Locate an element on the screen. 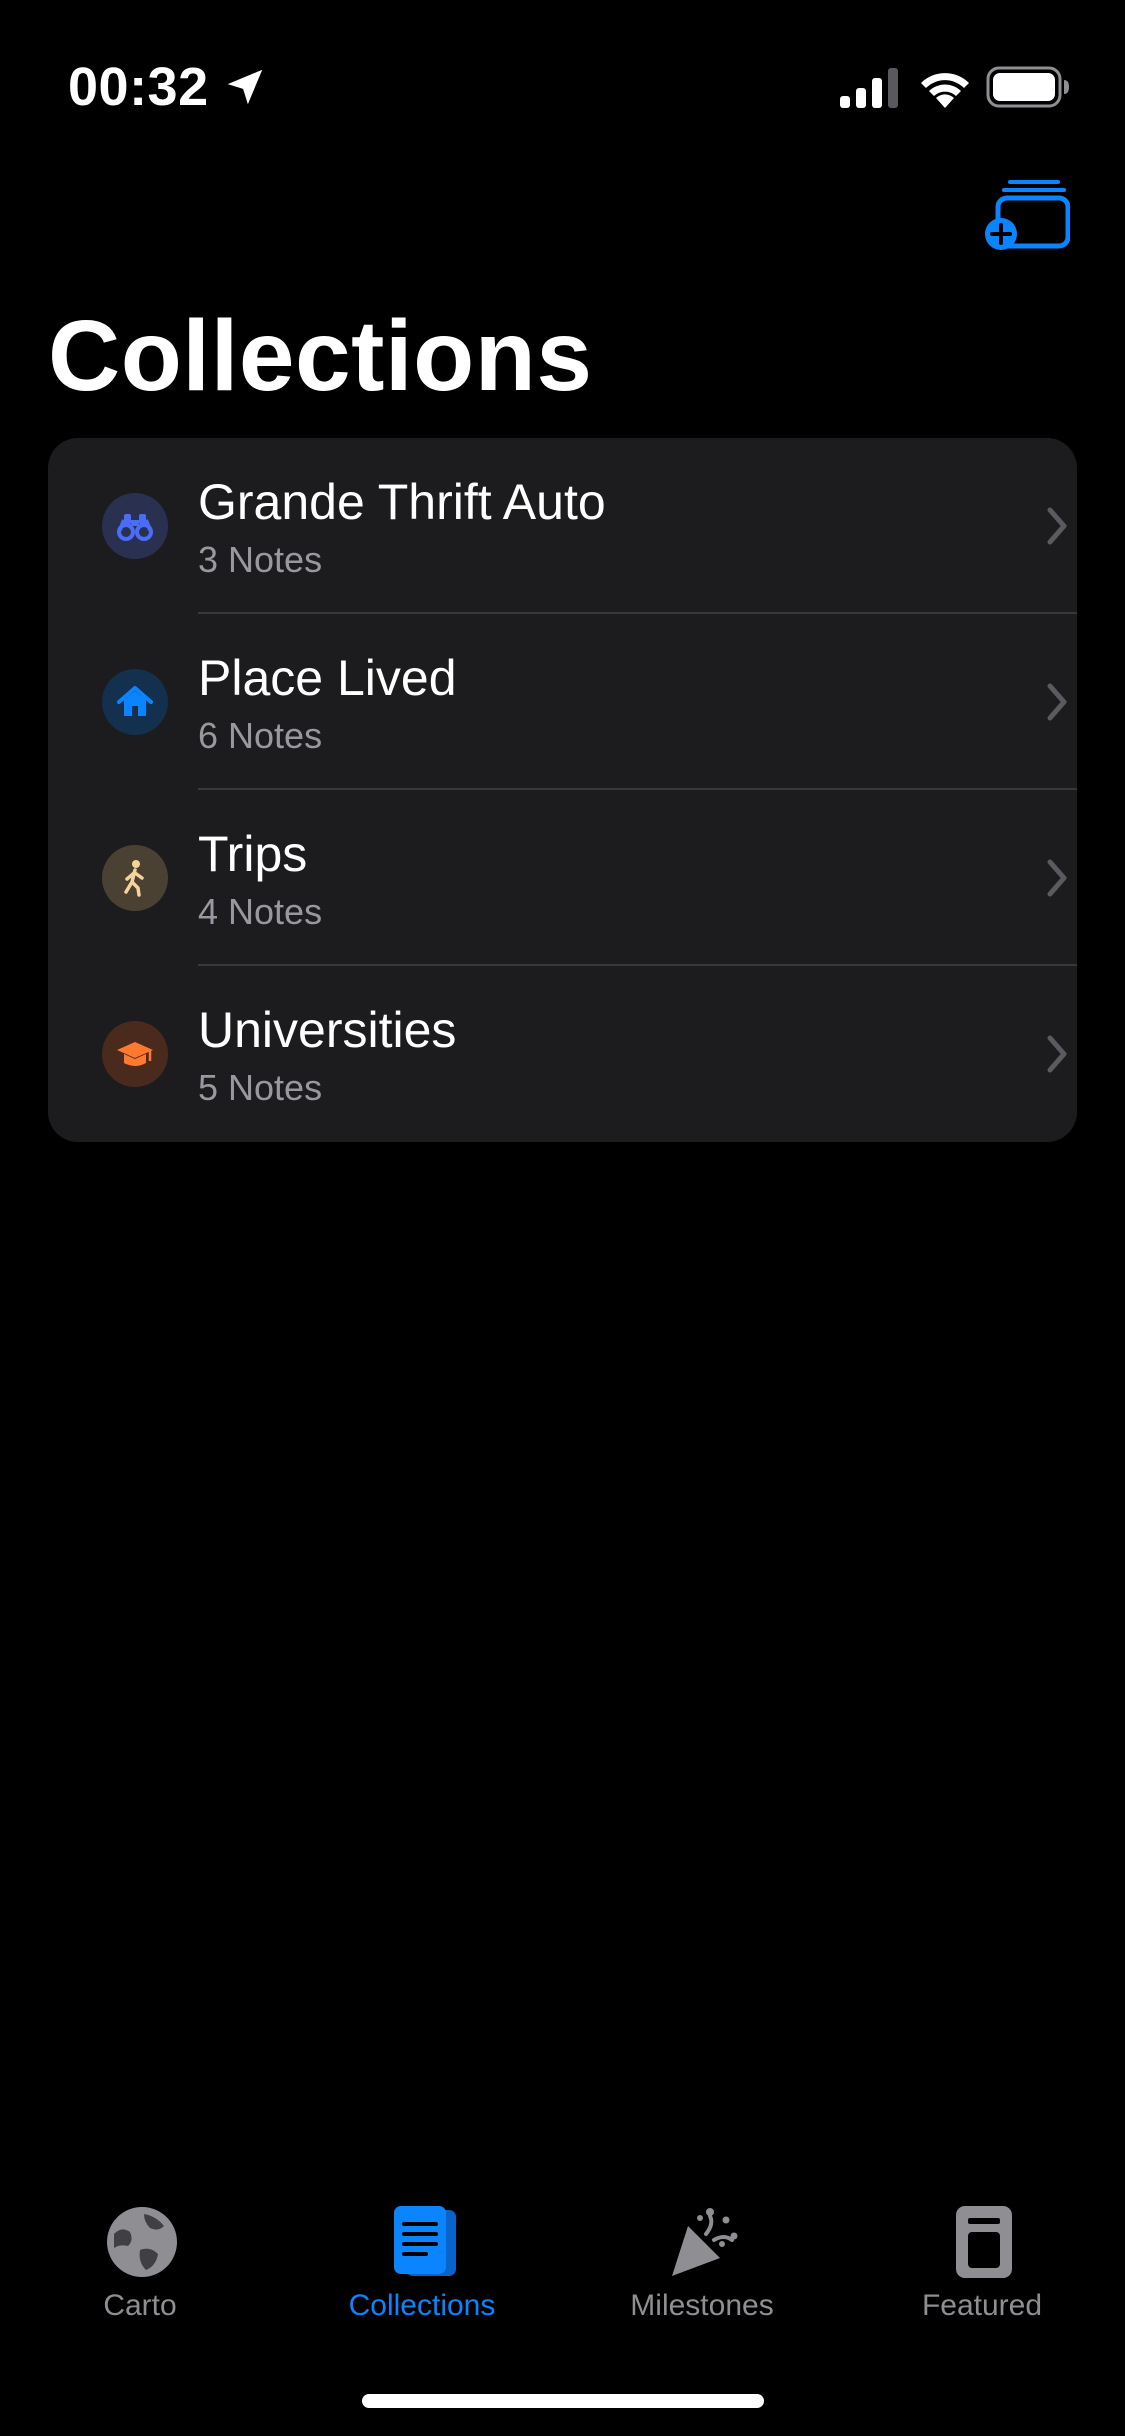 The width and height of the screenshot is (1125, 2436). binoculars-icon is located at coordinates (135, 526).